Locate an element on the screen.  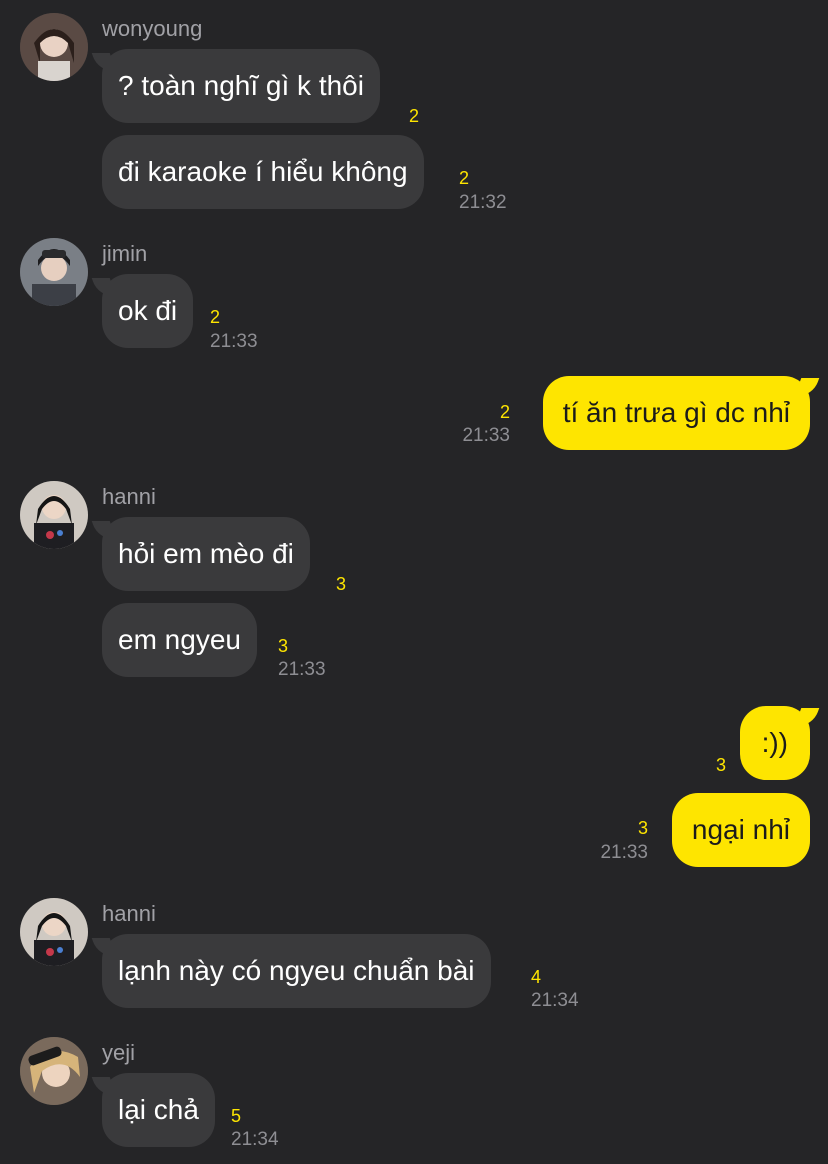
message-bubble: lạnh này có ngyeu chuẩn bài is located at coordinates (296, 971).